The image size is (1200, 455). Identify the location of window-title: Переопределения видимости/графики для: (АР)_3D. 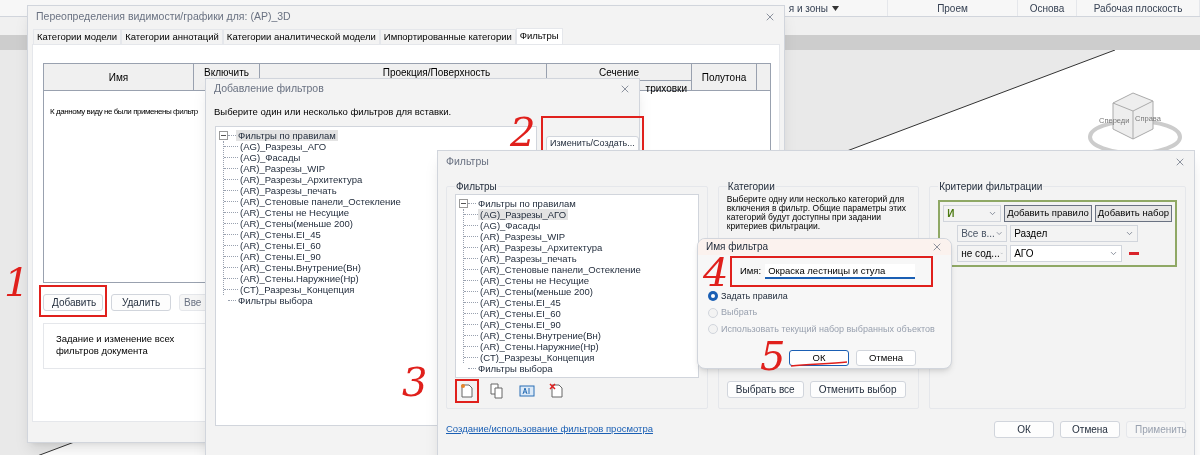
(163, 17).